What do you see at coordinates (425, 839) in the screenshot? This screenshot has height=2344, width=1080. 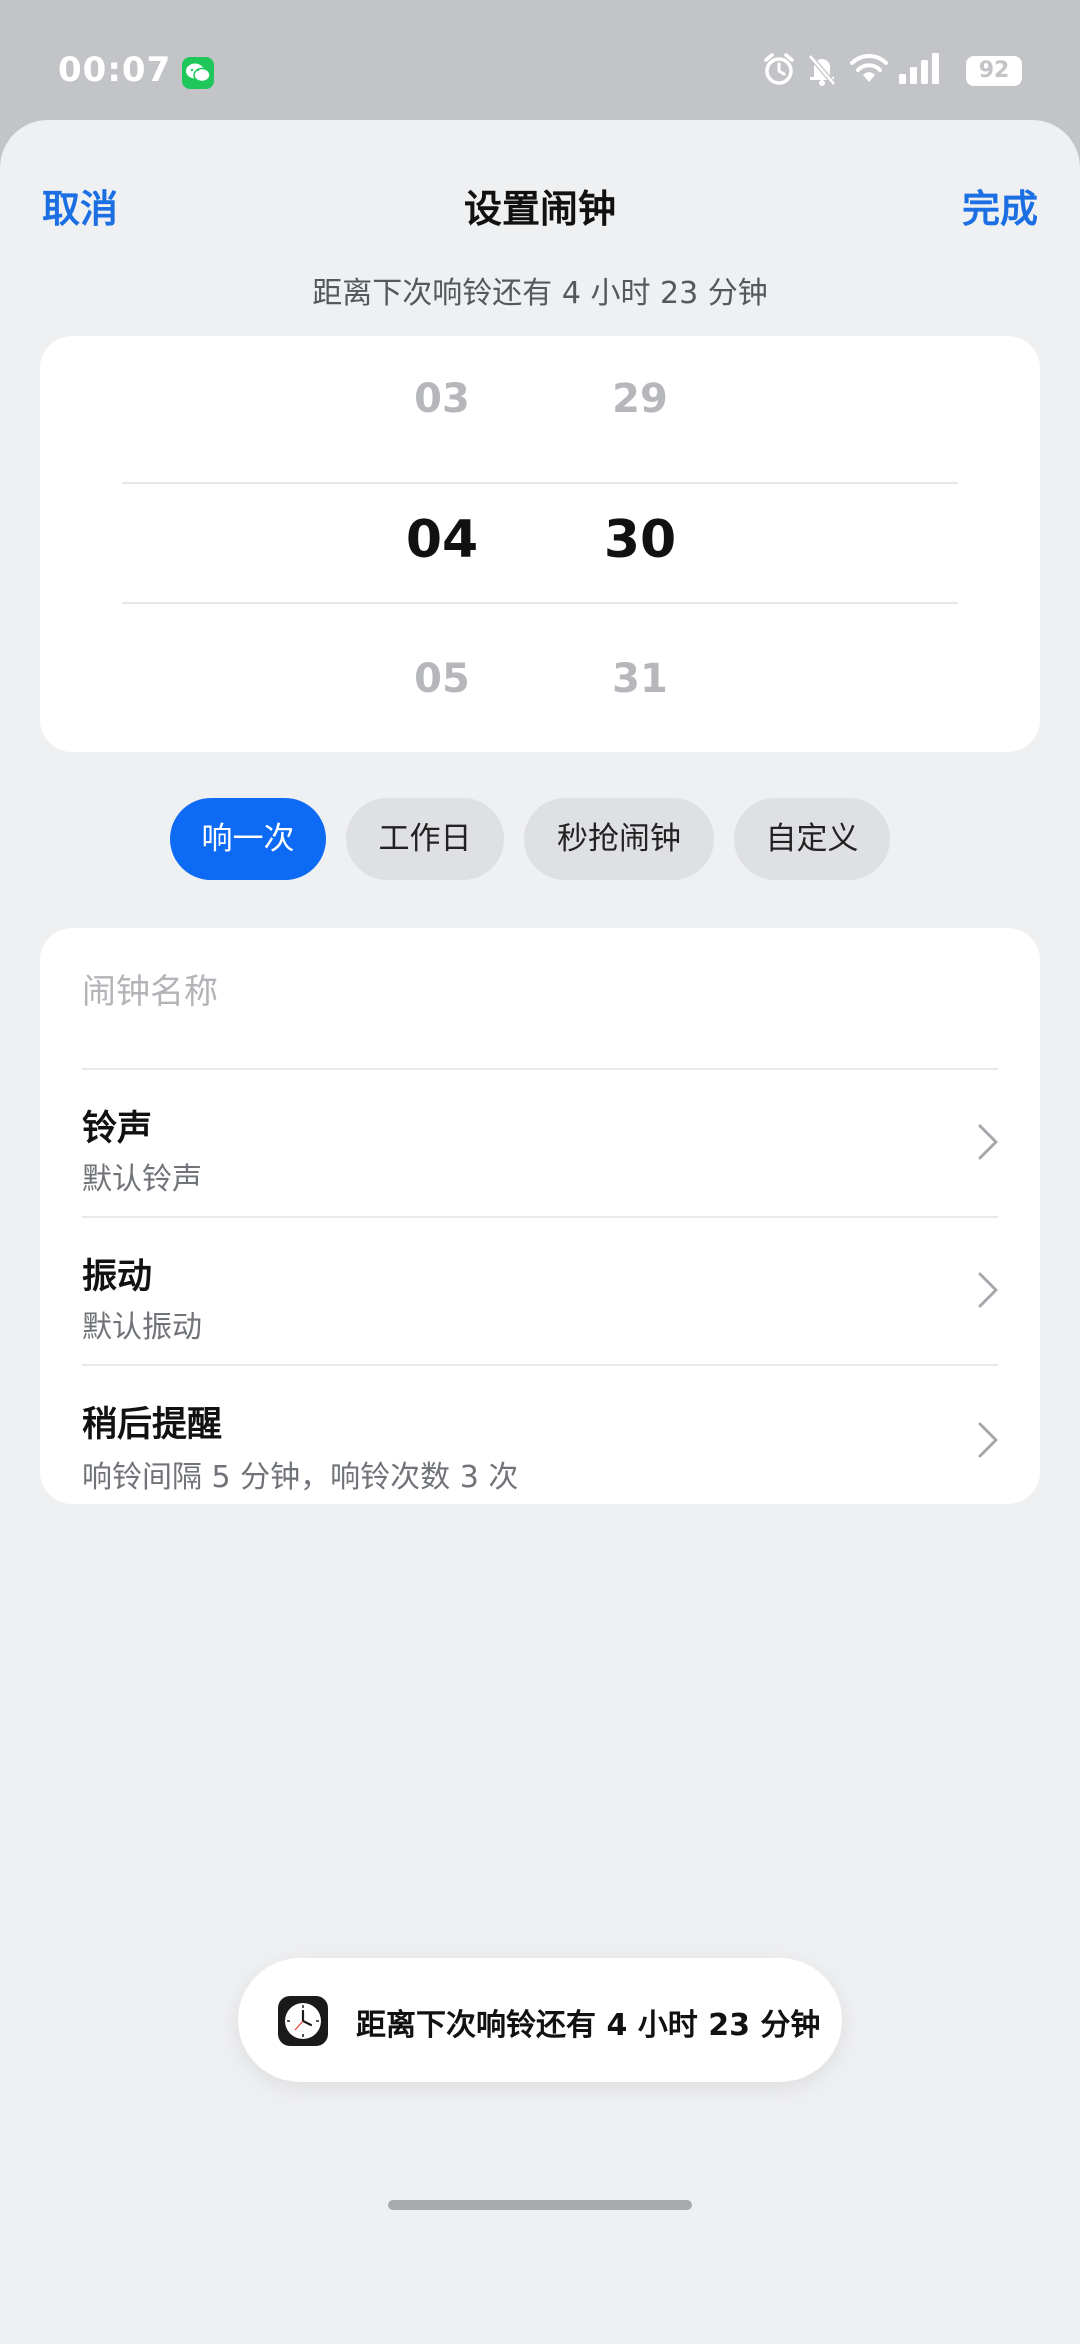 I see `chip-workdays: 工作日` at bounding box center [425, 839].